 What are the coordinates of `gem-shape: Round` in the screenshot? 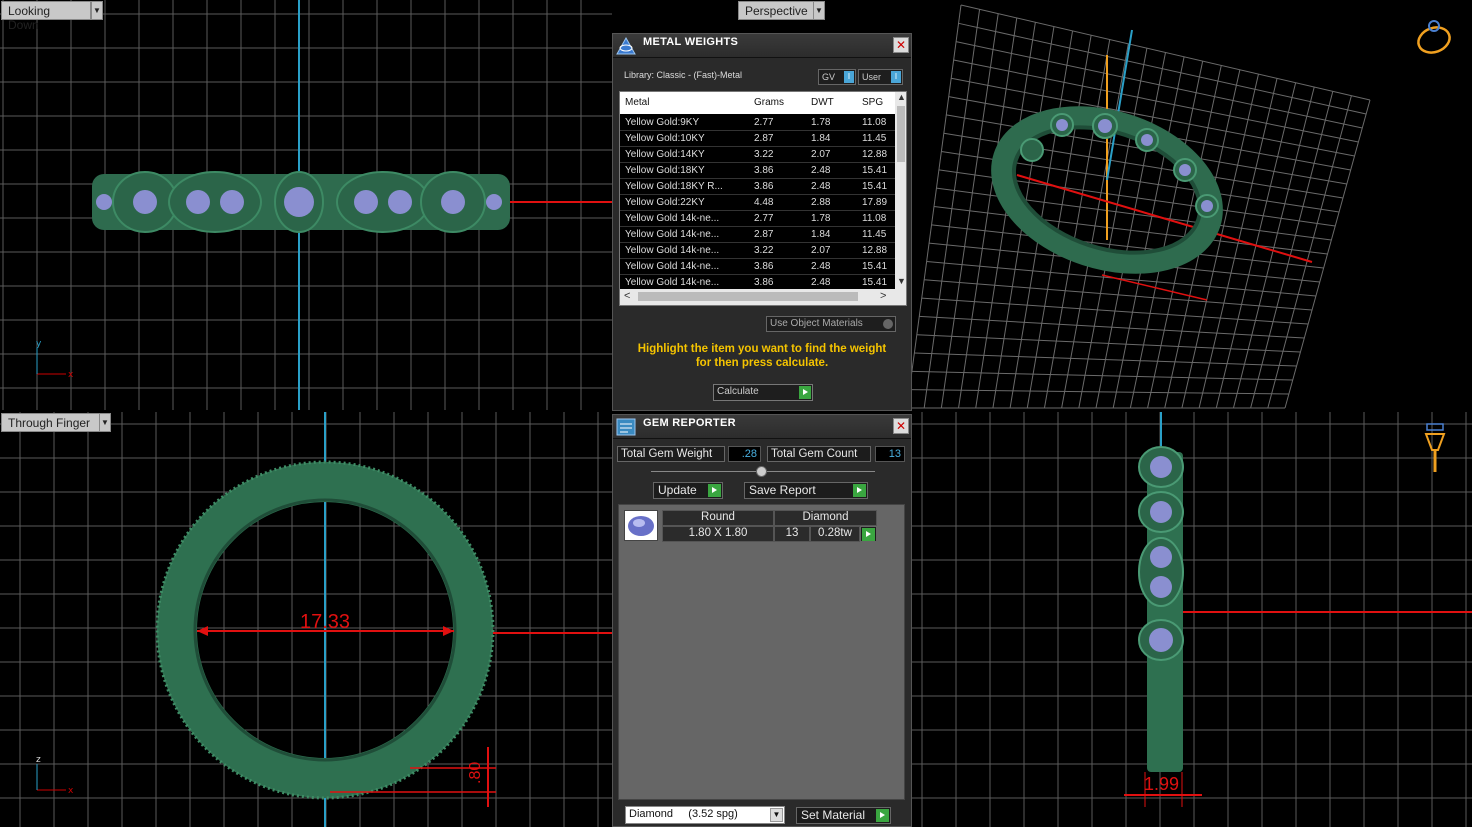 It's located at (718, 518).